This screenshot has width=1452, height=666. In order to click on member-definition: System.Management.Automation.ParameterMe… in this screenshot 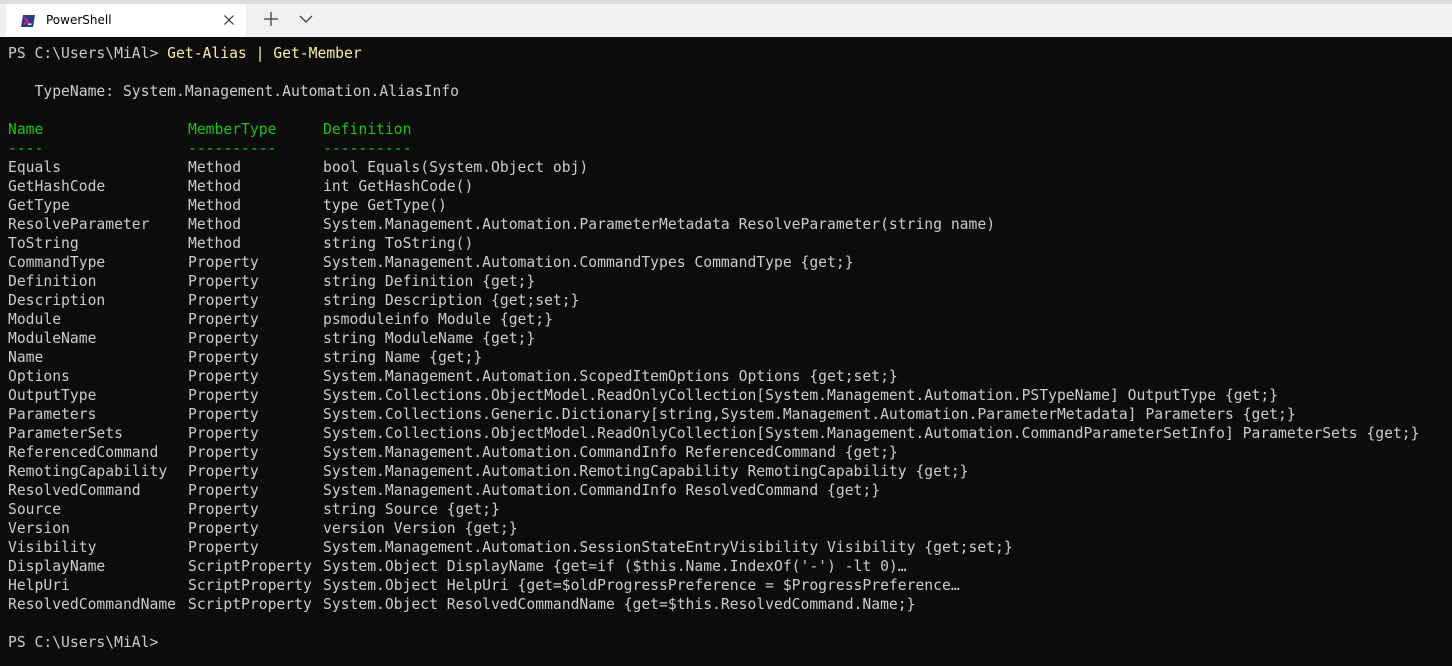, I will do `click(659, 224)`.